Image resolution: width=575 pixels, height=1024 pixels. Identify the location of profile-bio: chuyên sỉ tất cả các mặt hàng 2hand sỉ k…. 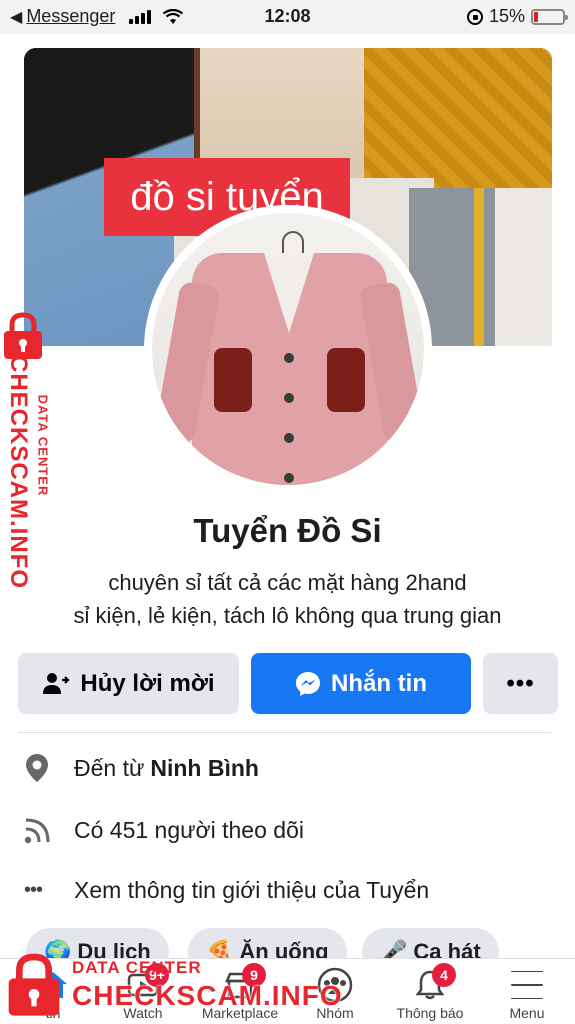
(287, 599).